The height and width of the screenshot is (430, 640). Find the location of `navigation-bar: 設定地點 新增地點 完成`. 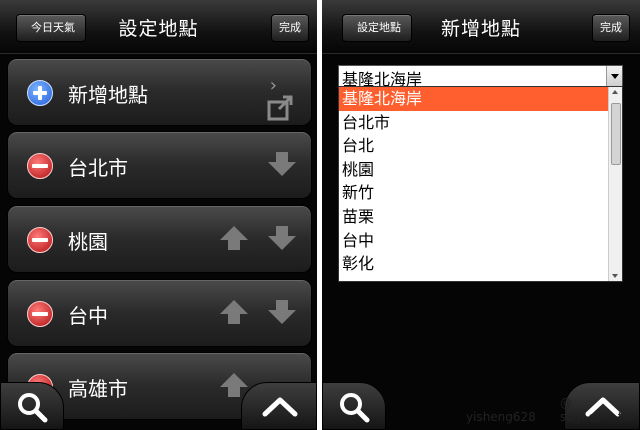

navigation-bar: 設定地點 新增地點 完成 is located at coordinates (481, 27).